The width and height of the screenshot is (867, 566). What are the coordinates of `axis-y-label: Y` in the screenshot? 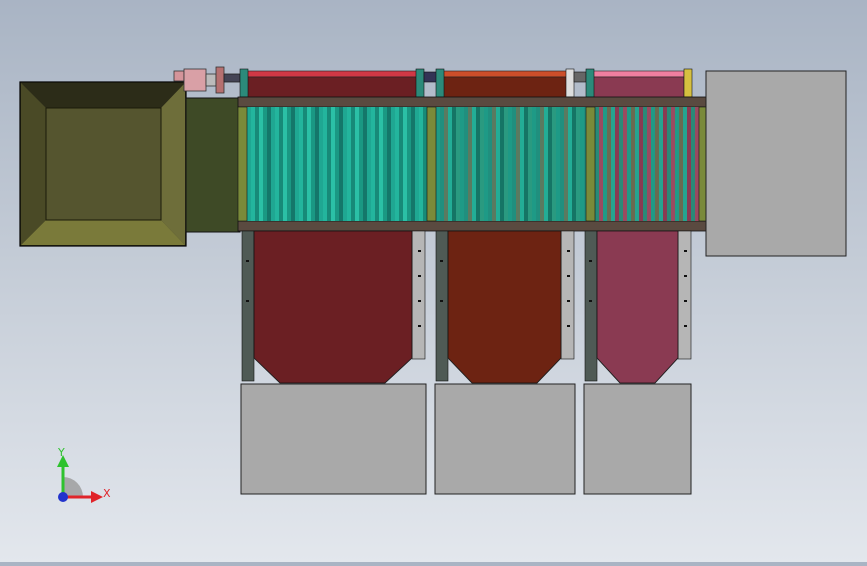 It's located at (61, 452).